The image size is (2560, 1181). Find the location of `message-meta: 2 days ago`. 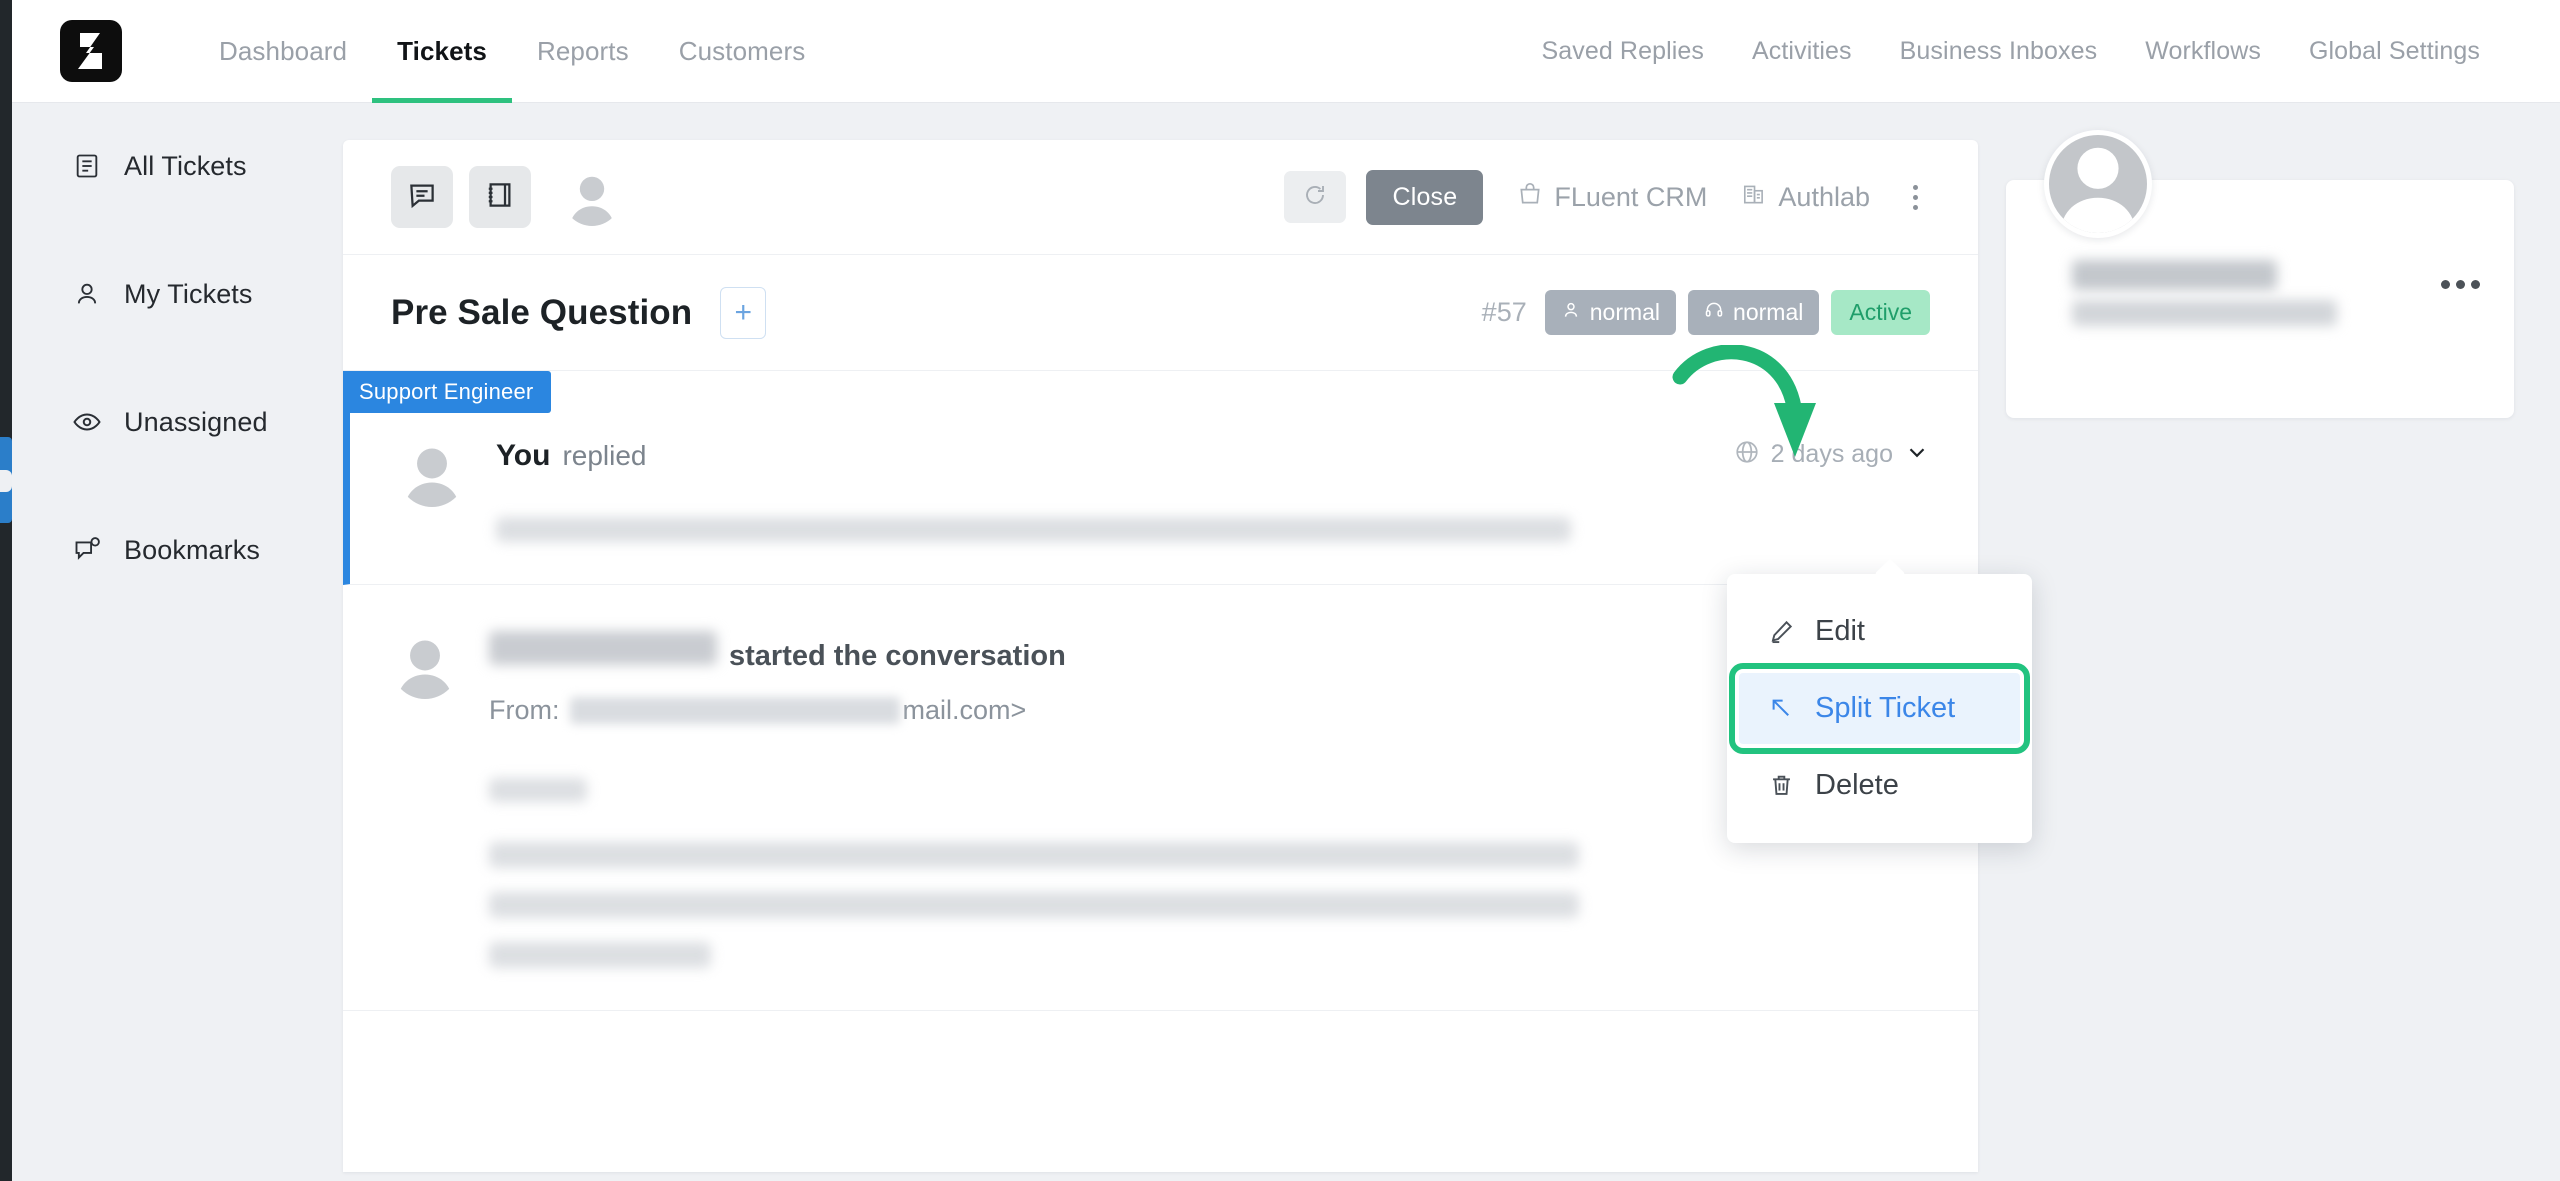

message-meta: 2 days ago is located at coordinates (1832, 454).